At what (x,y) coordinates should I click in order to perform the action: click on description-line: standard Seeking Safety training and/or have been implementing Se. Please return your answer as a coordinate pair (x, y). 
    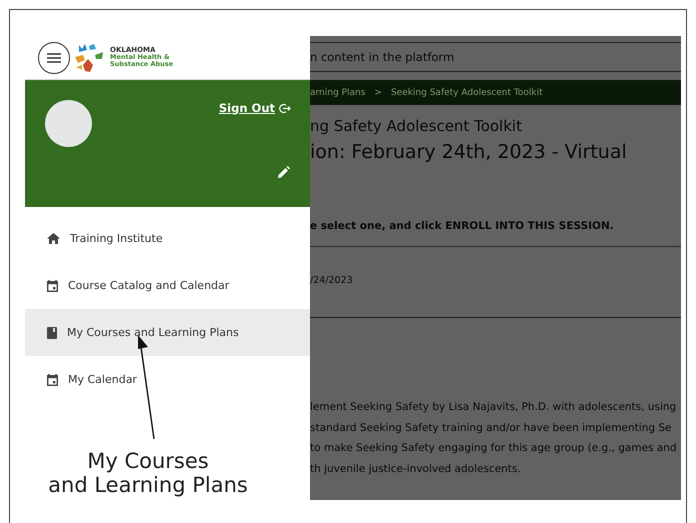
    Looking at the image, I should click on (491, 428).